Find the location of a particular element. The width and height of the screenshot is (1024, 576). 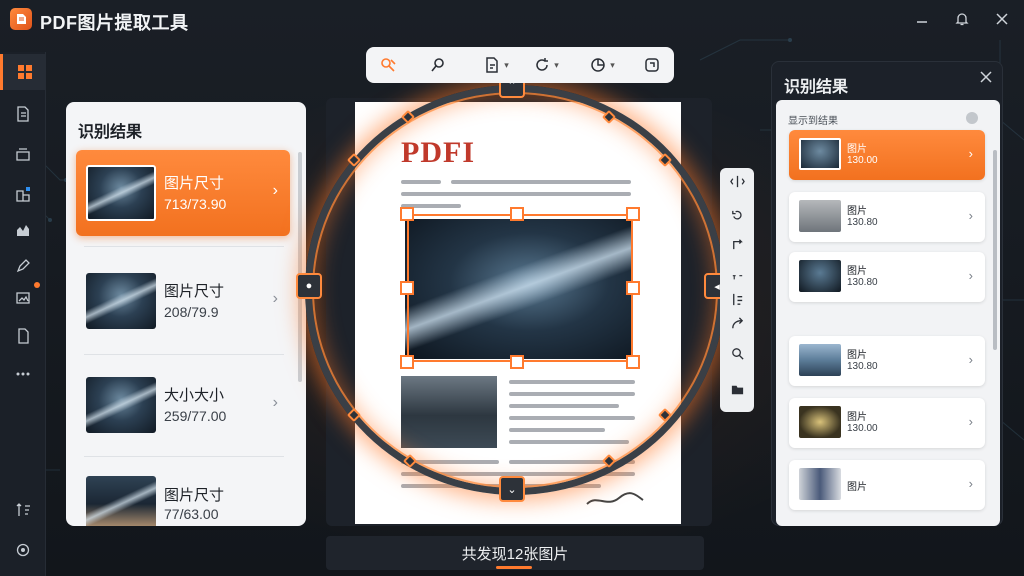

title-bar: PDF图片提取工具 is located at coordinates (512, 19).